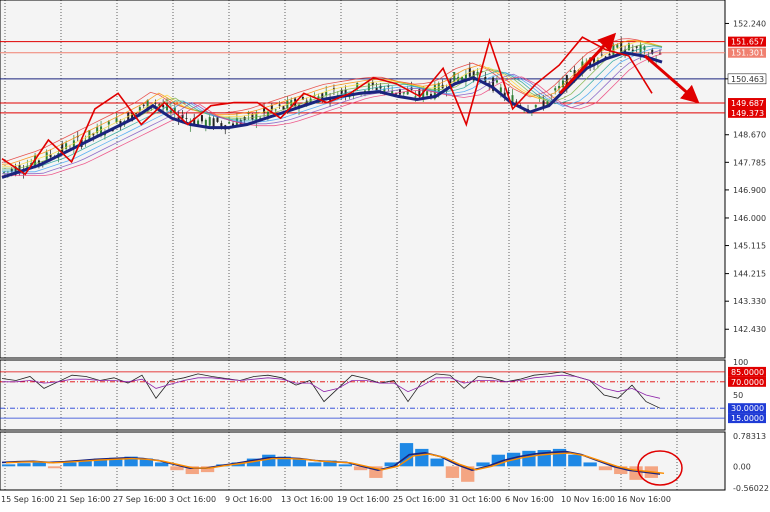 The image size is (770, 512). I want to click on osc-level-label: 15.0000, so click(747, 418).